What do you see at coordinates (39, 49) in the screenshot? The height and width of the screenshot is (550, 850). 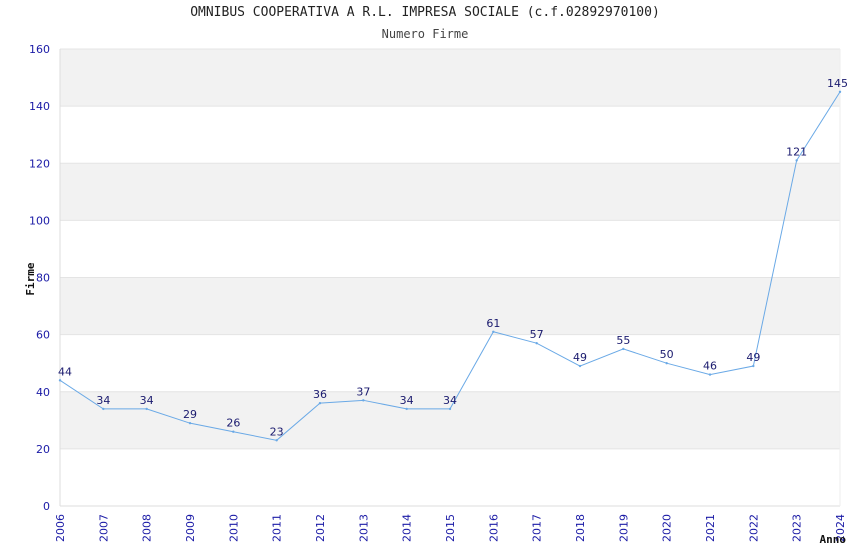 I see `y-tick-label: 160` at bounding box center [39, 49].